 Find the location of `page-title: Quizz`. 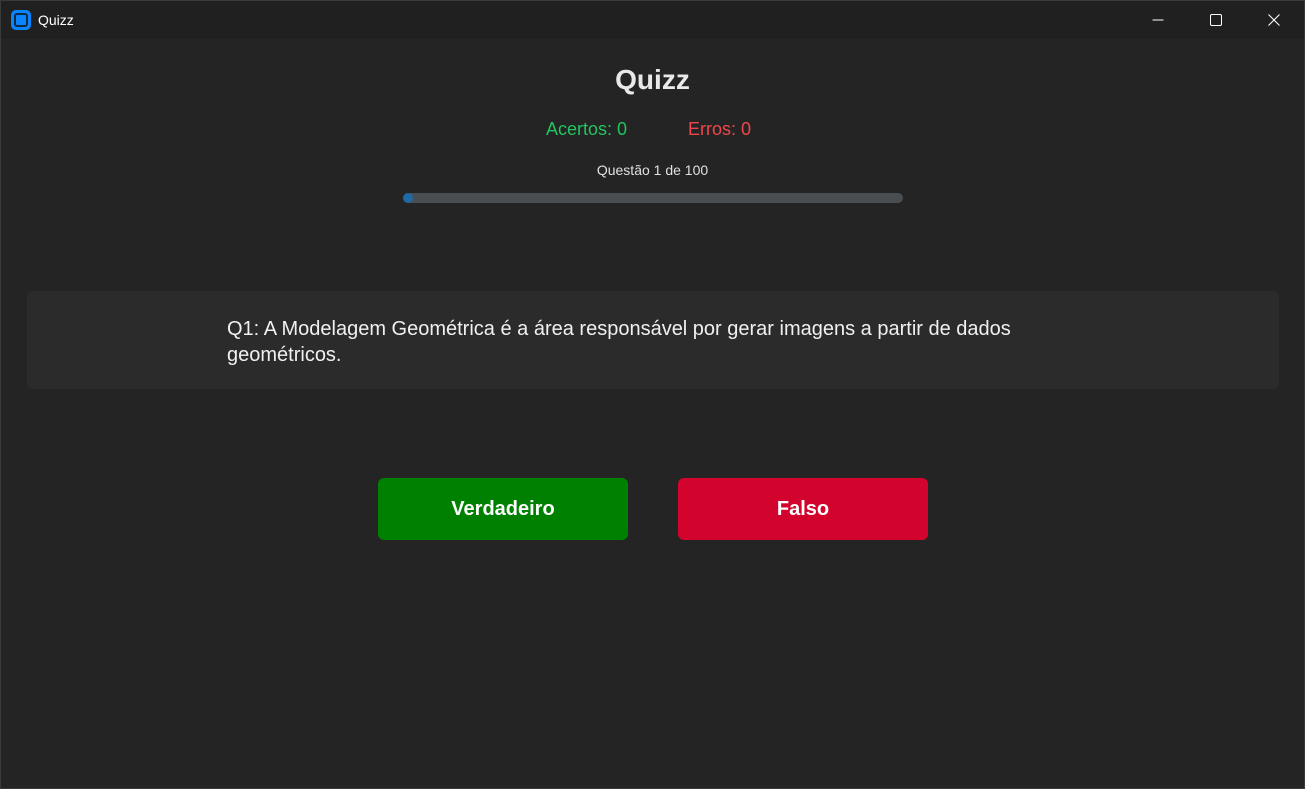

page-title: Quizz is located at coordinates (652, 79).